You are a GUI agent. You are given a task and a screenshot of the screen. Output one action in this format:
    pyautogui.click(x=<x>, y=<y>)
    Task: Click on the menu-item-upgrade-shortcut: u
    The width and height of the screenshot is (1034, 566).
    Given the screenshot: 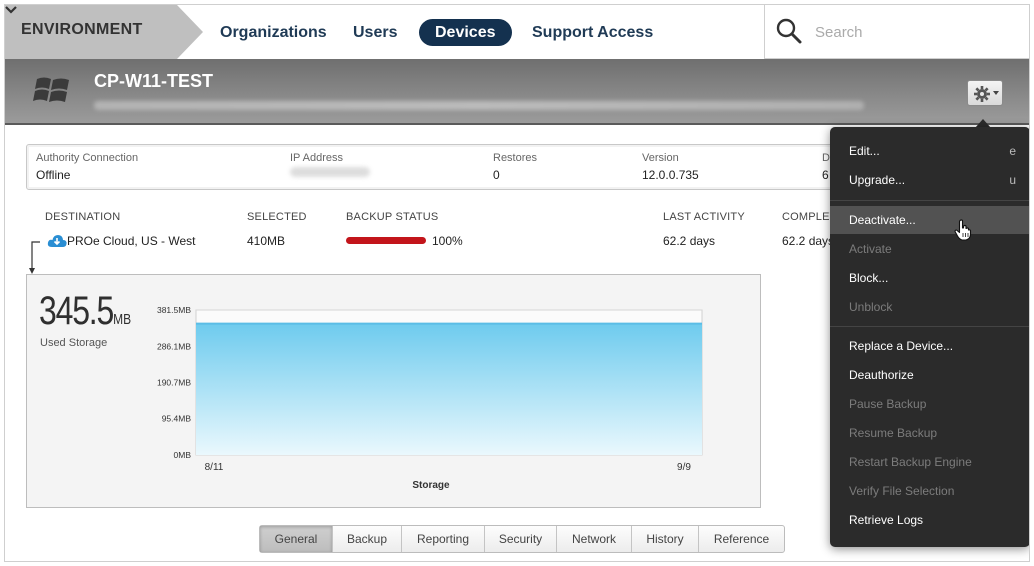 What is the action you would take?
    pyautogui.click(x=1012, y=180)
    